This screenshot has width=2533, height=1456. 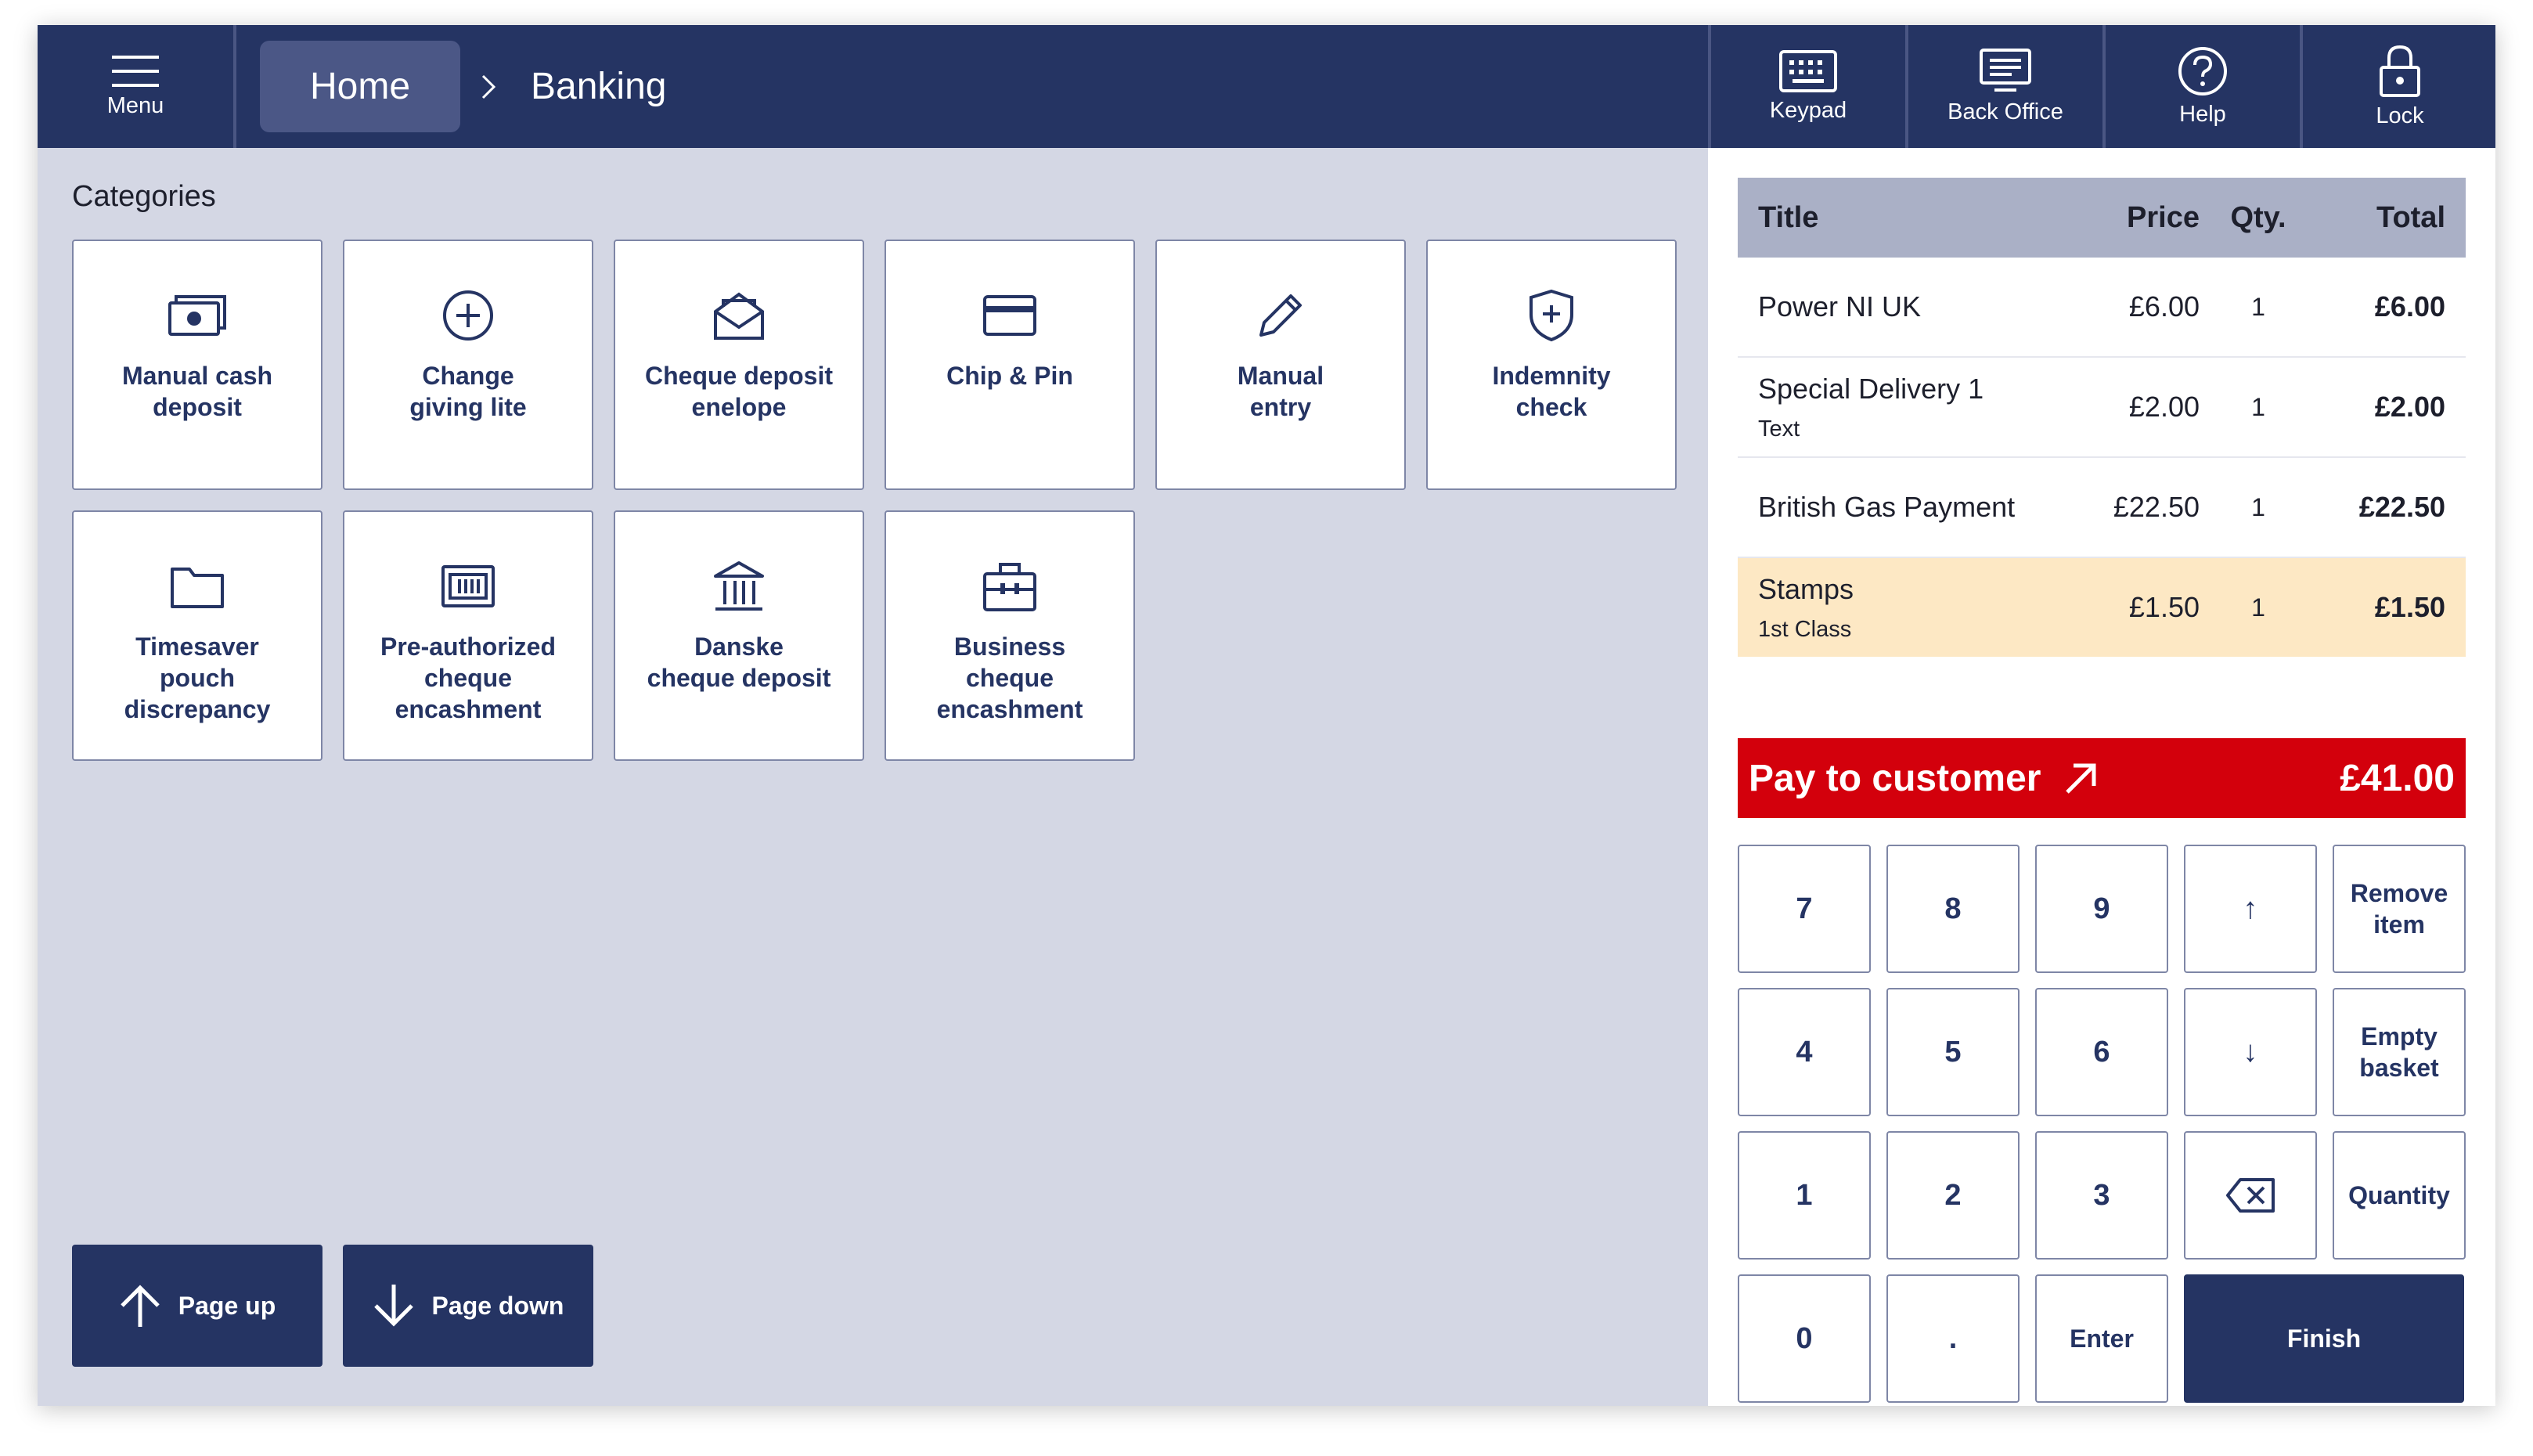 I want to click on row-price: £22.50, so click(x=2156, y=507).